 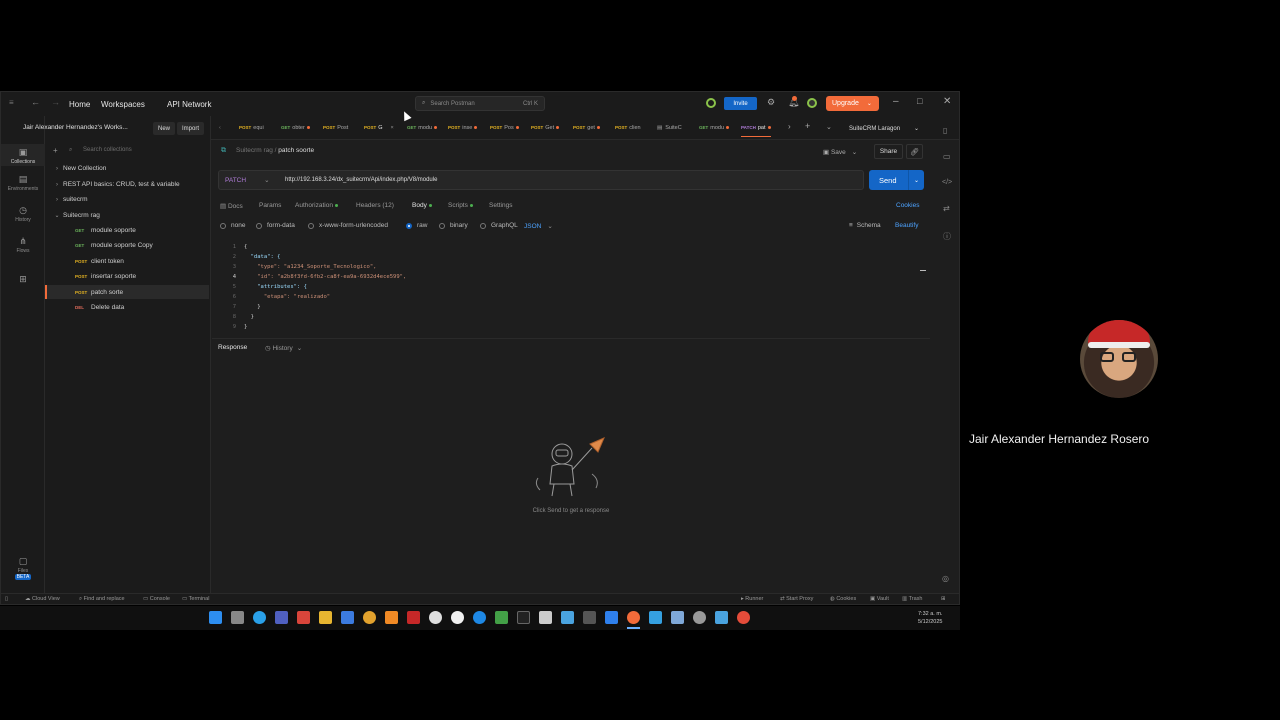 I want to click on history-dropdown: ◷ History ⌄, so click(x=283, y=348).